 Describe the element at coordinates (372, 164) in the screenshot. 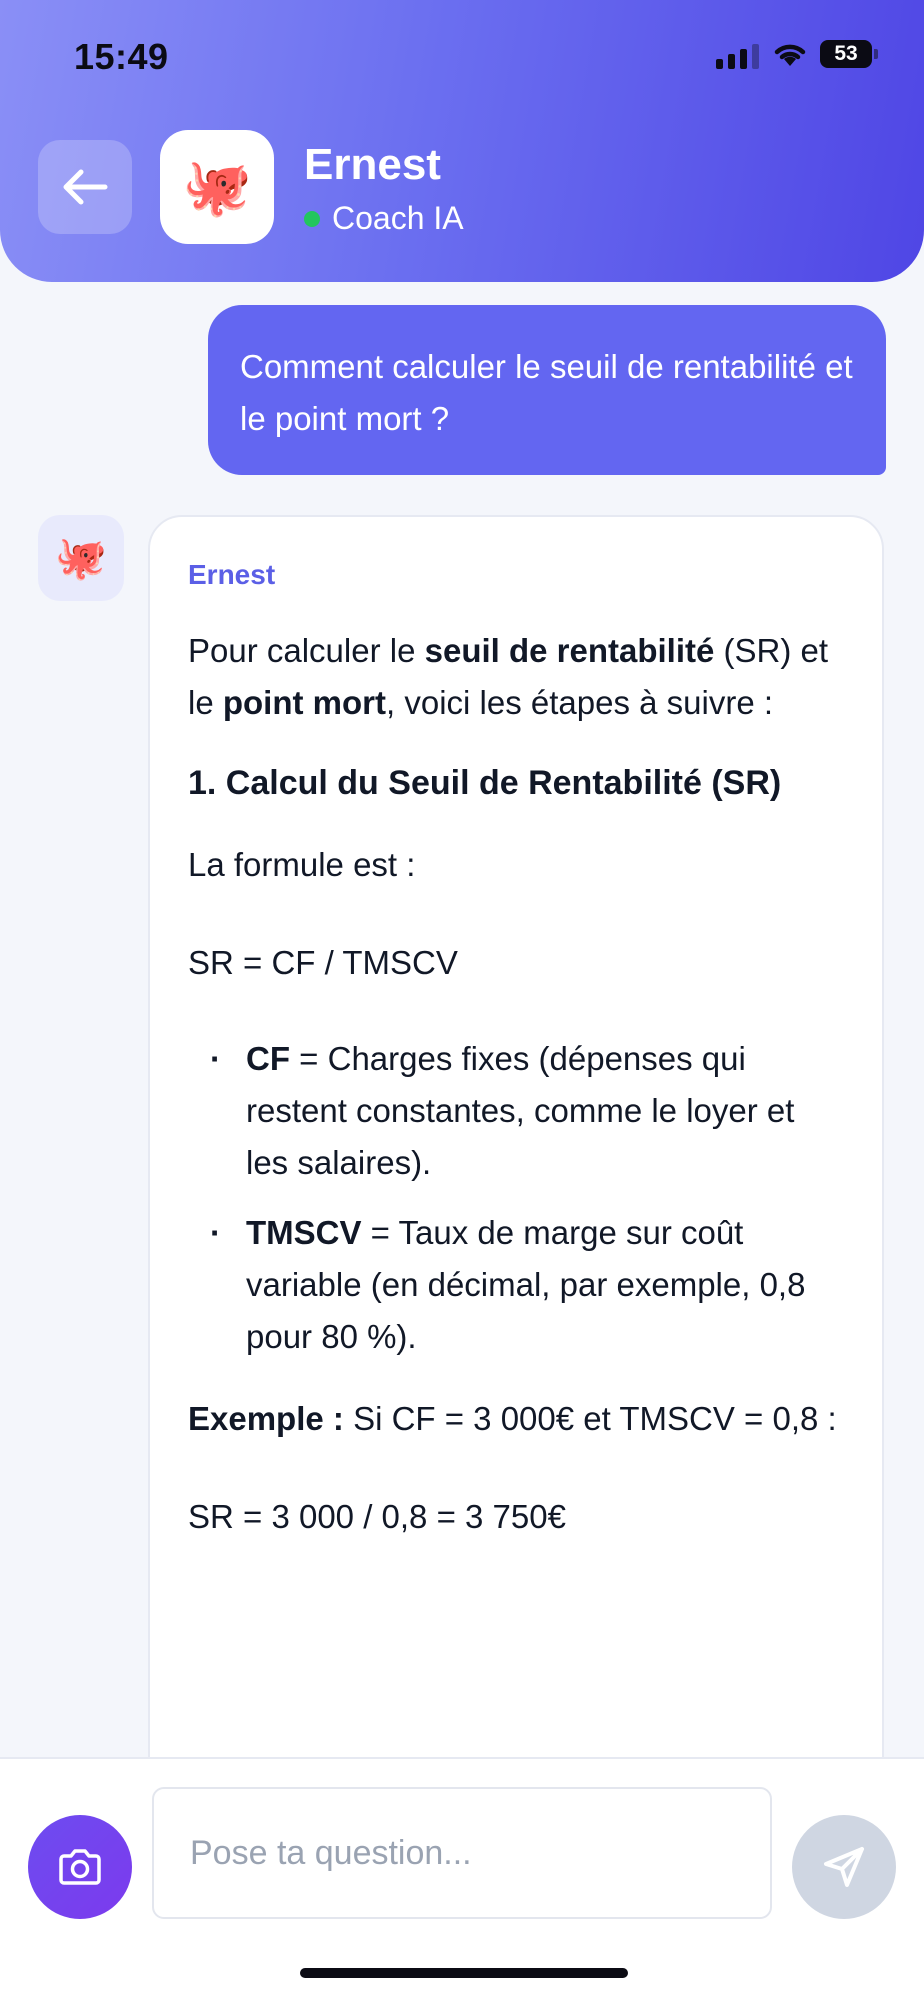

I see `bot-name: Ernest` at that location.